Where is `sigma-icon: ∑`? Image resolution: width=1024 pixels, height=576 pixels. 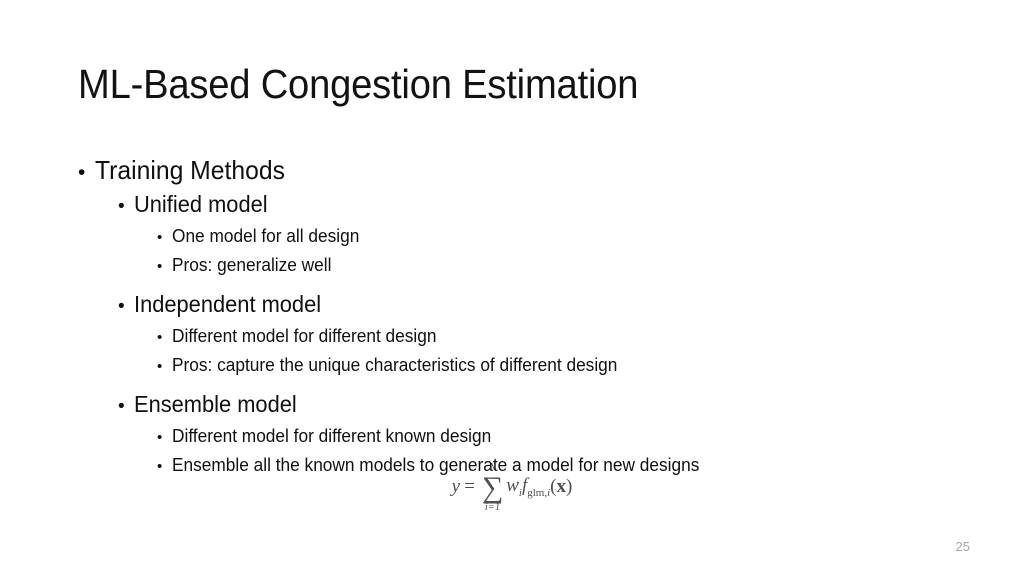
sigma-icon: ∑ is located at coordinates (492, 487).